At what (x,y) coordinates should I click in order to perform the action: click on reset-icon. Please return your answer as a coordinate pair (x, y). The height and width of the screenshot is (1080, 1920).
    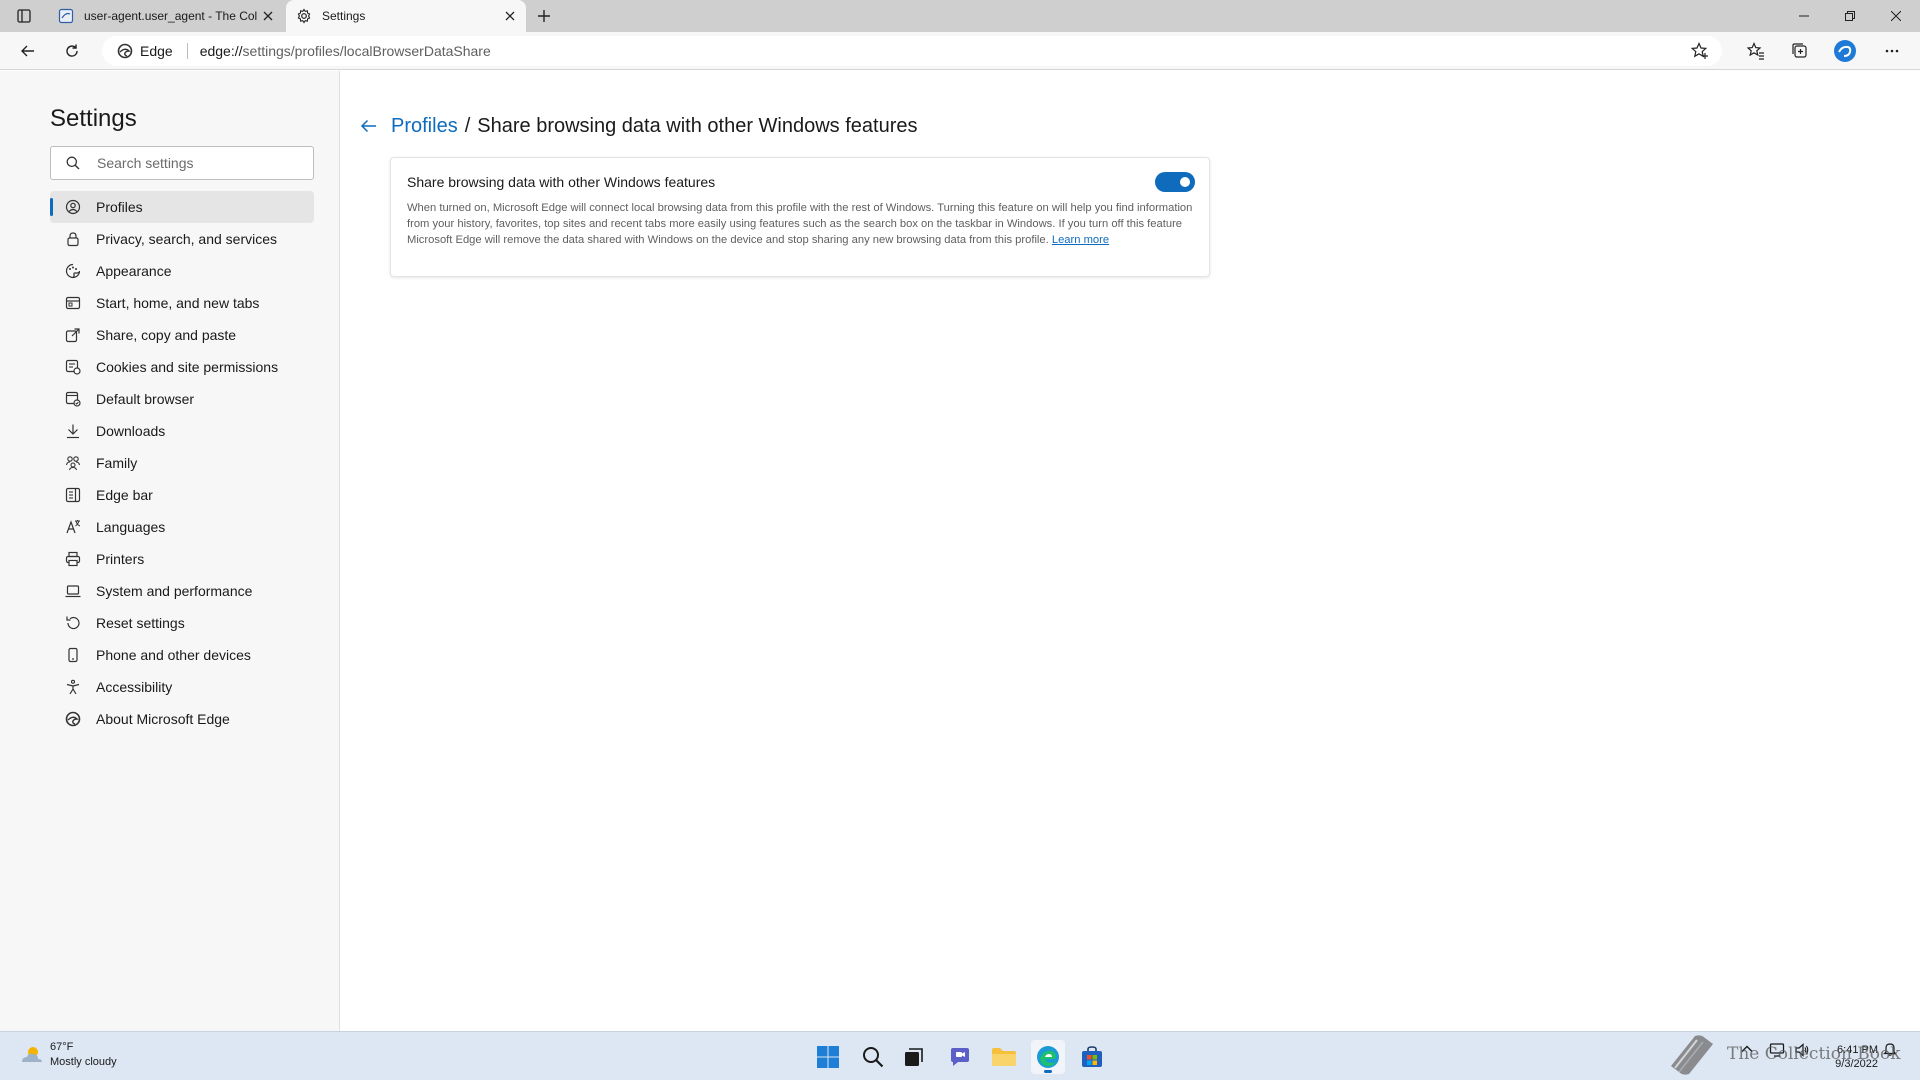
    Looking at the image, I should click on (73, 623).